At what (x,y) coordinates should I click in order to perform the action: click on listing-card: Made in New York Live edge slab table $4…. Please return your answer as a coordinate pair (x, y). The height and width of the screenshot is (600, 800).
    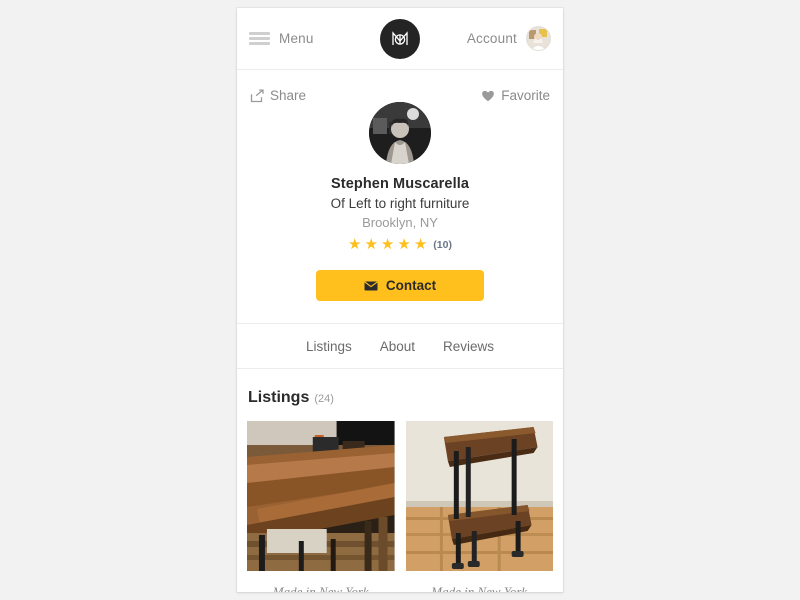
    Looking at the image, I should click on (321, 506).